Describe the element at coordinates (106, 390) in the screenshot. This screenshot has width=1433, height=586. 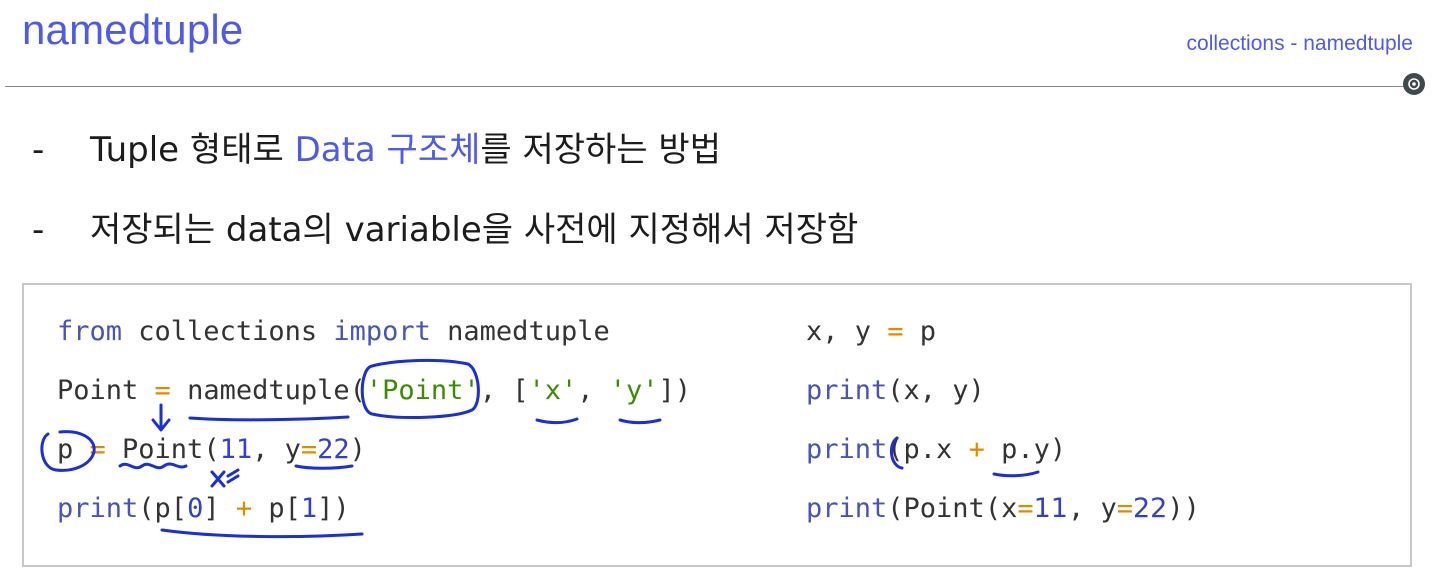
I see `code-text: Point` at that location.